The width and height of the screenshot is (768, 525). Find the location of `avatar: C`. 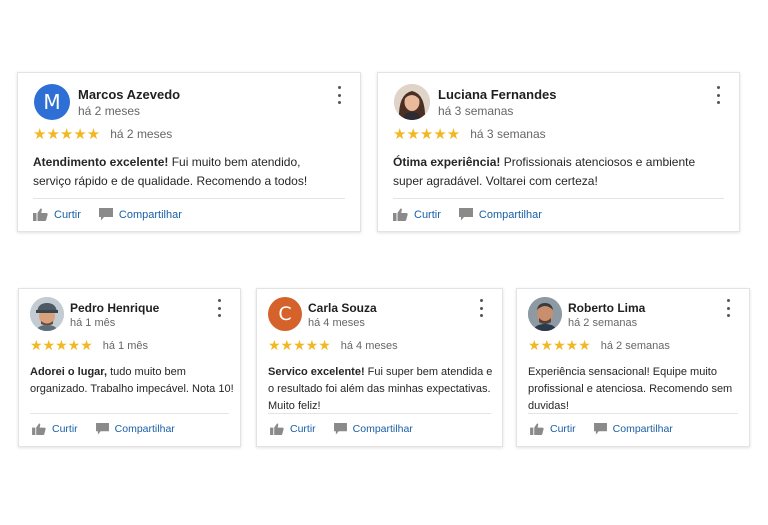

avatar: C is located at coordinates (285, 314).